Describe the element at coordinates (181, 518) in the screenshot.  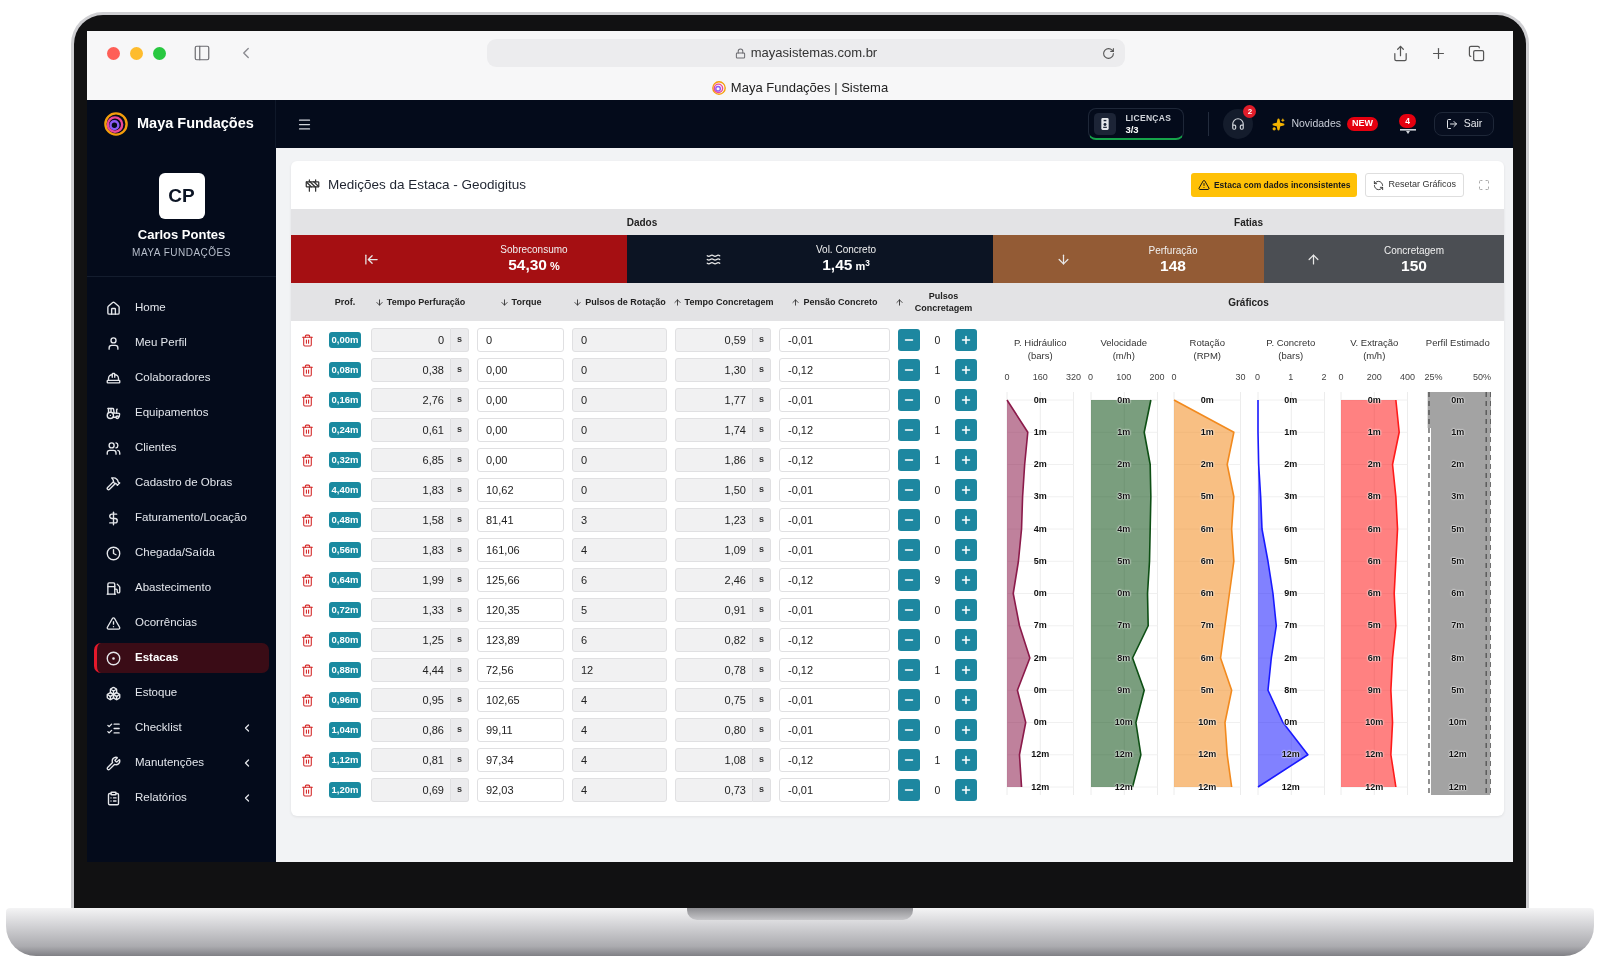
I see `nav-item: Faturamento/Locação` at that location.